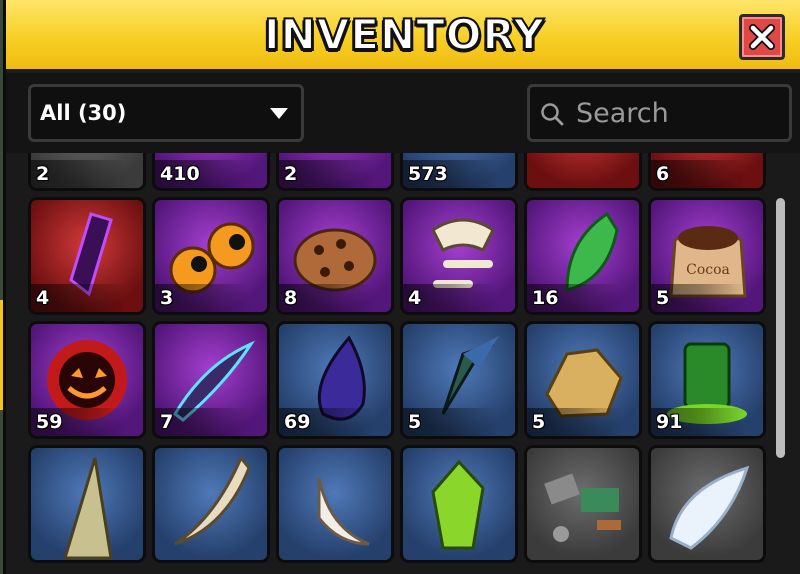 This screenshot has height=574, width=800. I want to click on scrollbar-thumb, so click(780, 328).